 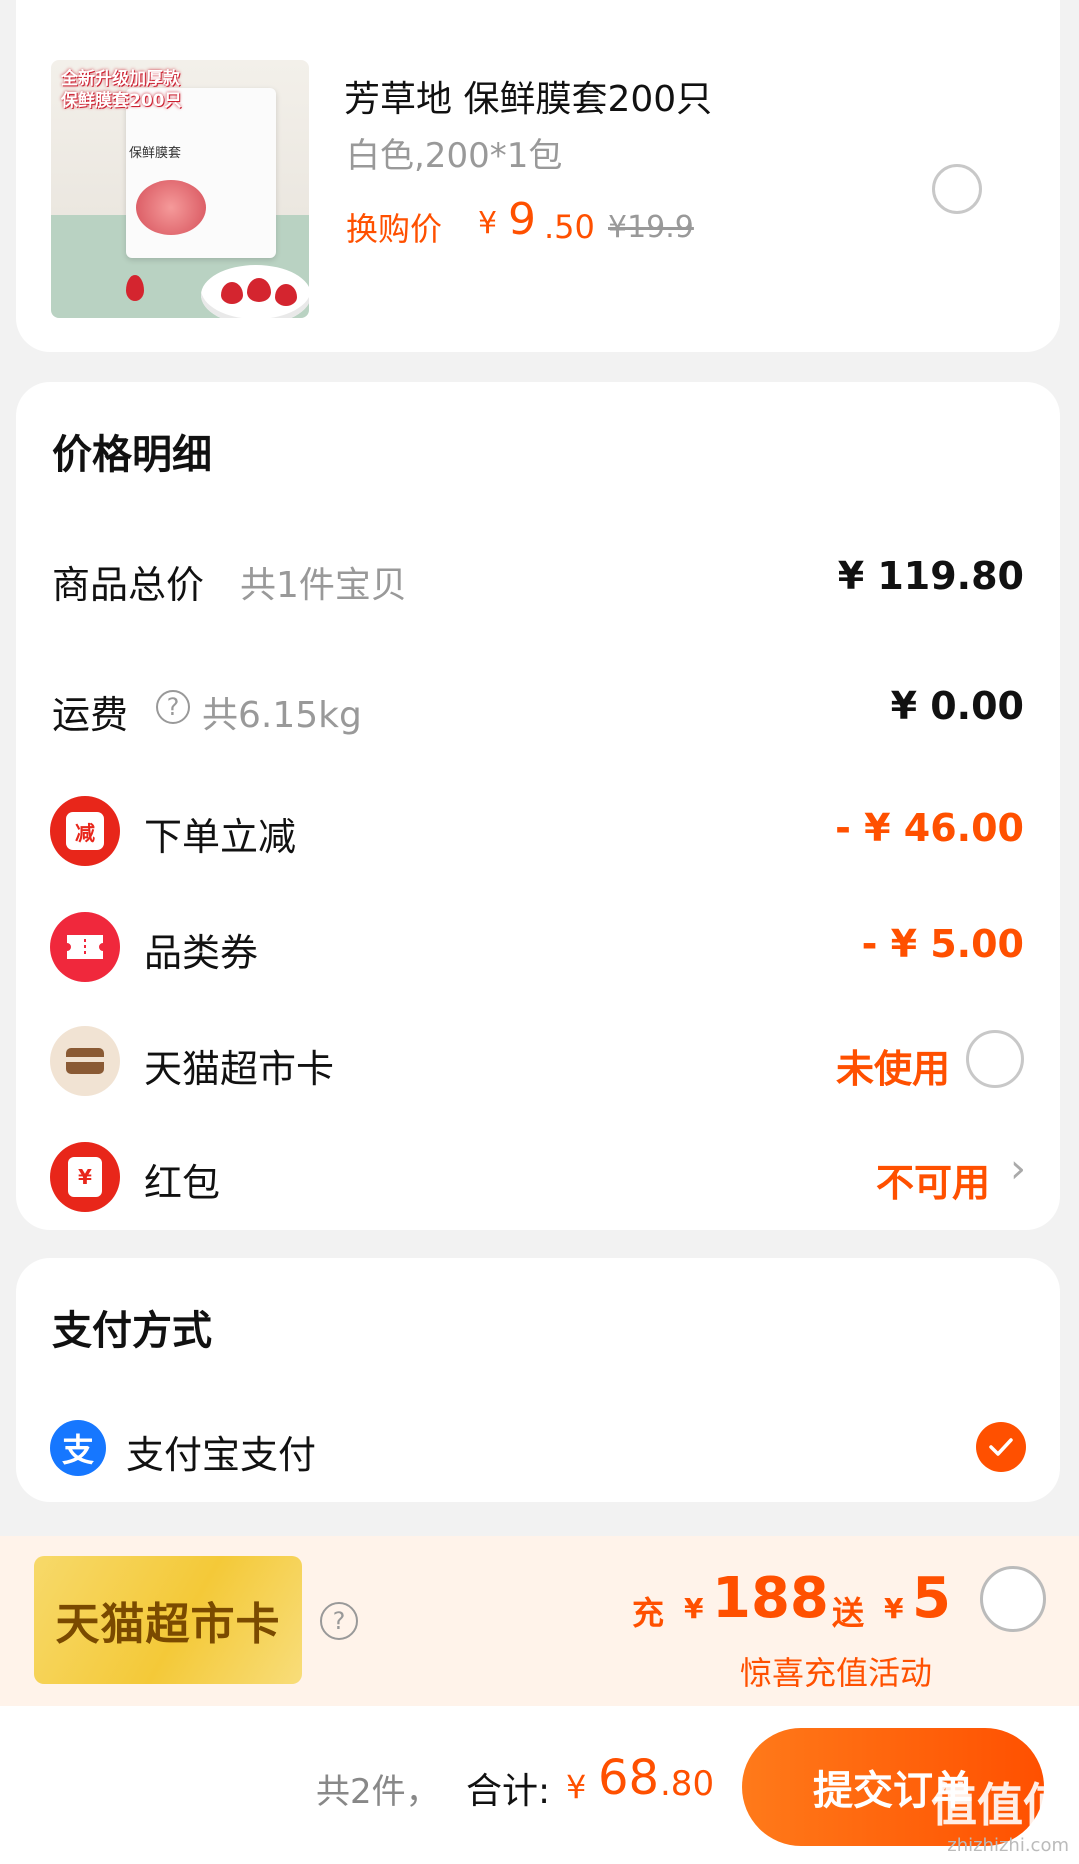 What do you see at coordinates (132, 455) in the screenshot?
I see `price-detail-title: 价格明细` at bounding box center [132, 455].